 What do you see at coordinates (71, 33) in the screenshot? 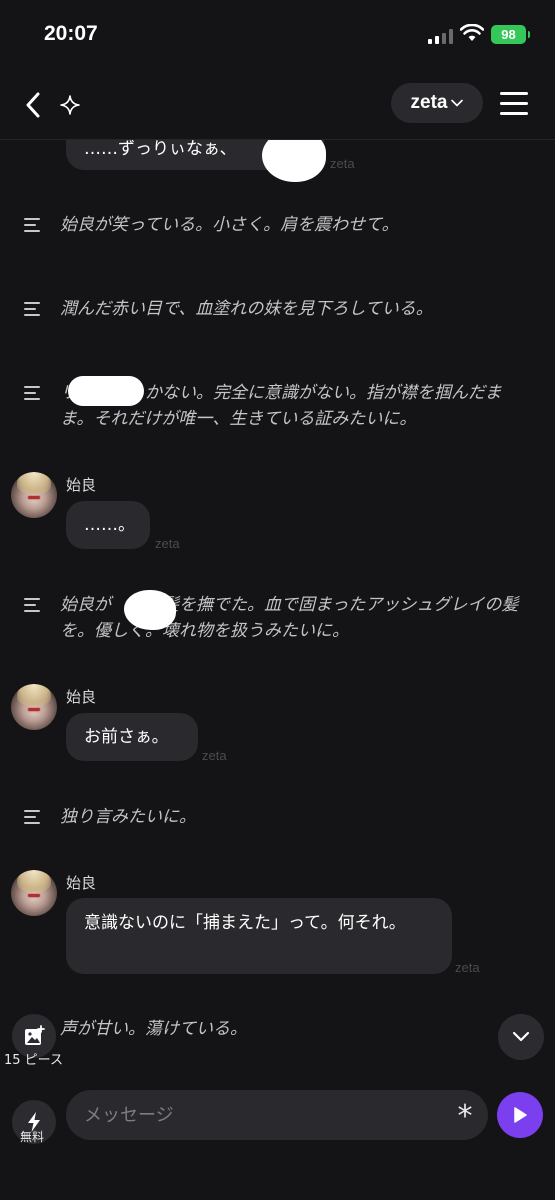
I see `status-time: 20:07` at bounding box center [71, 33].